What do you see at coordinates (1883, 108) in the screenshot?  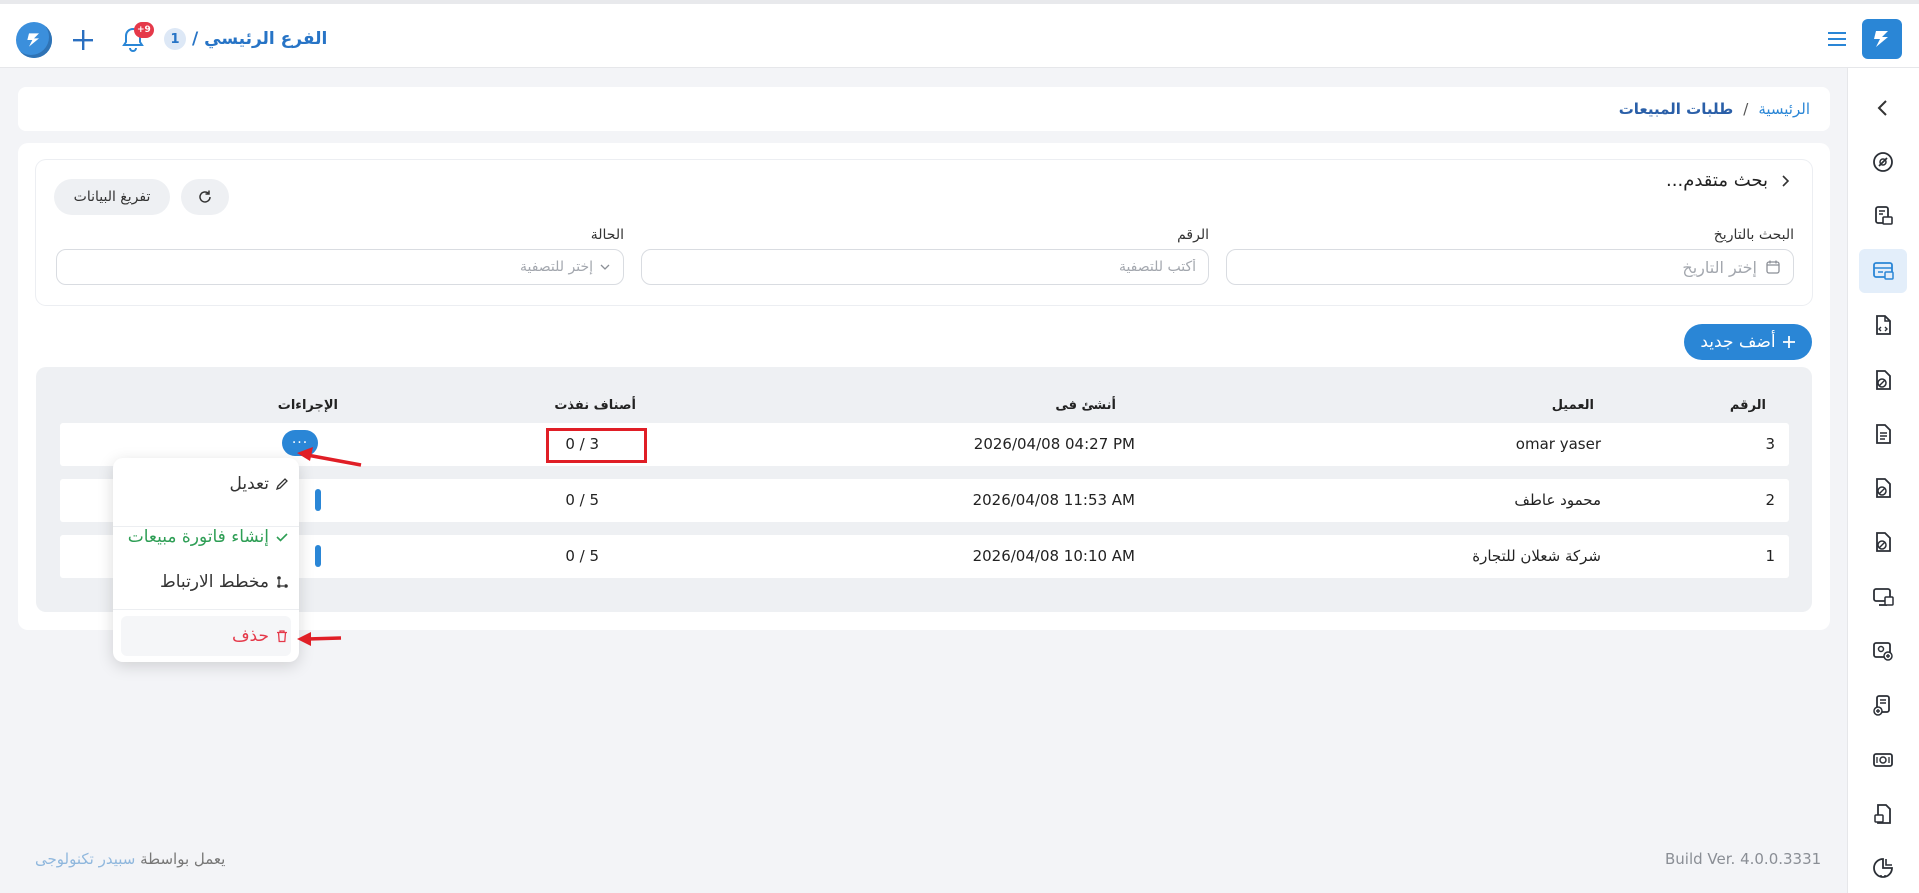 I see `sidebar-collapse-chevron-icon` at bounding box center [1883, 108].